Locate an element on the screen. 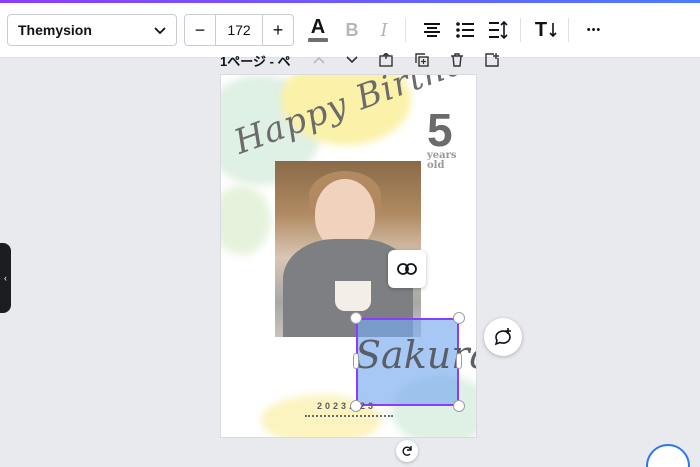 Image resolution: width=700 pixels, height=467 pixels. chevron-left-icon: ‹ is located at coordinates (5, 278).